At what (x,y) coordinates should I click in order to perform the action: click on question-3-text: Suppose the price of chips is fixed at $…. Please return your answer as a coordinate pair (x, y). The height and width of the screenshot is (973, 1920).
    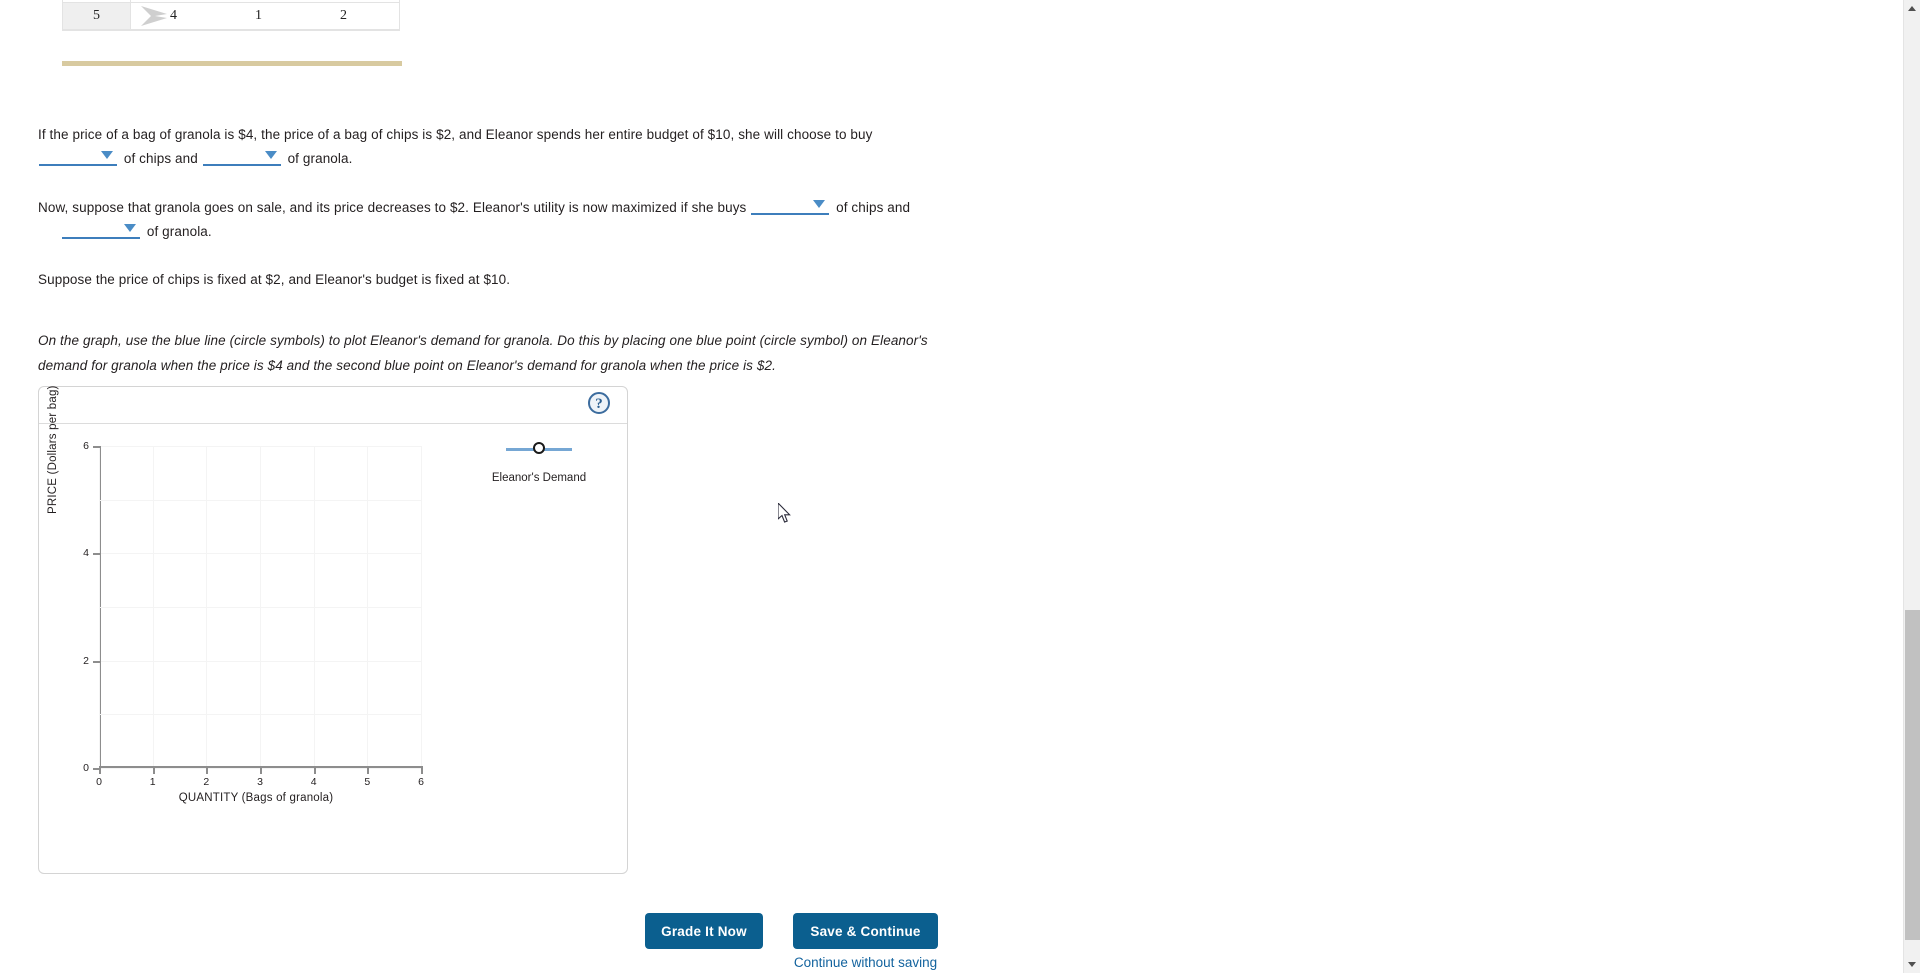
    Looking at the image, I should click on (274, 279).